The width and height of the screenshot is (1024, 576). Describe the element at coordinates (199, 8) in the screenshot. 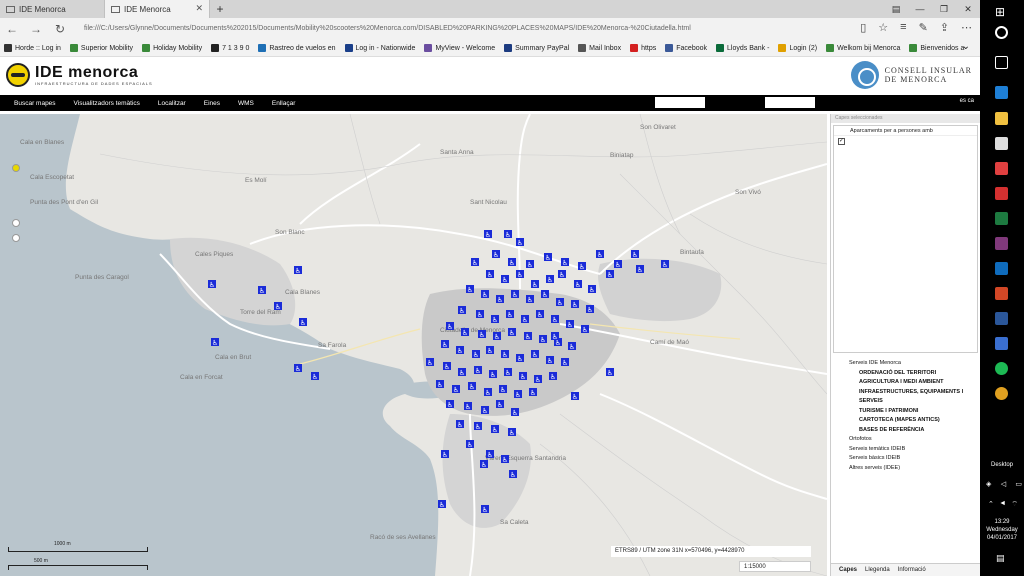

I see `close-tab-icon: ✕` at that location.